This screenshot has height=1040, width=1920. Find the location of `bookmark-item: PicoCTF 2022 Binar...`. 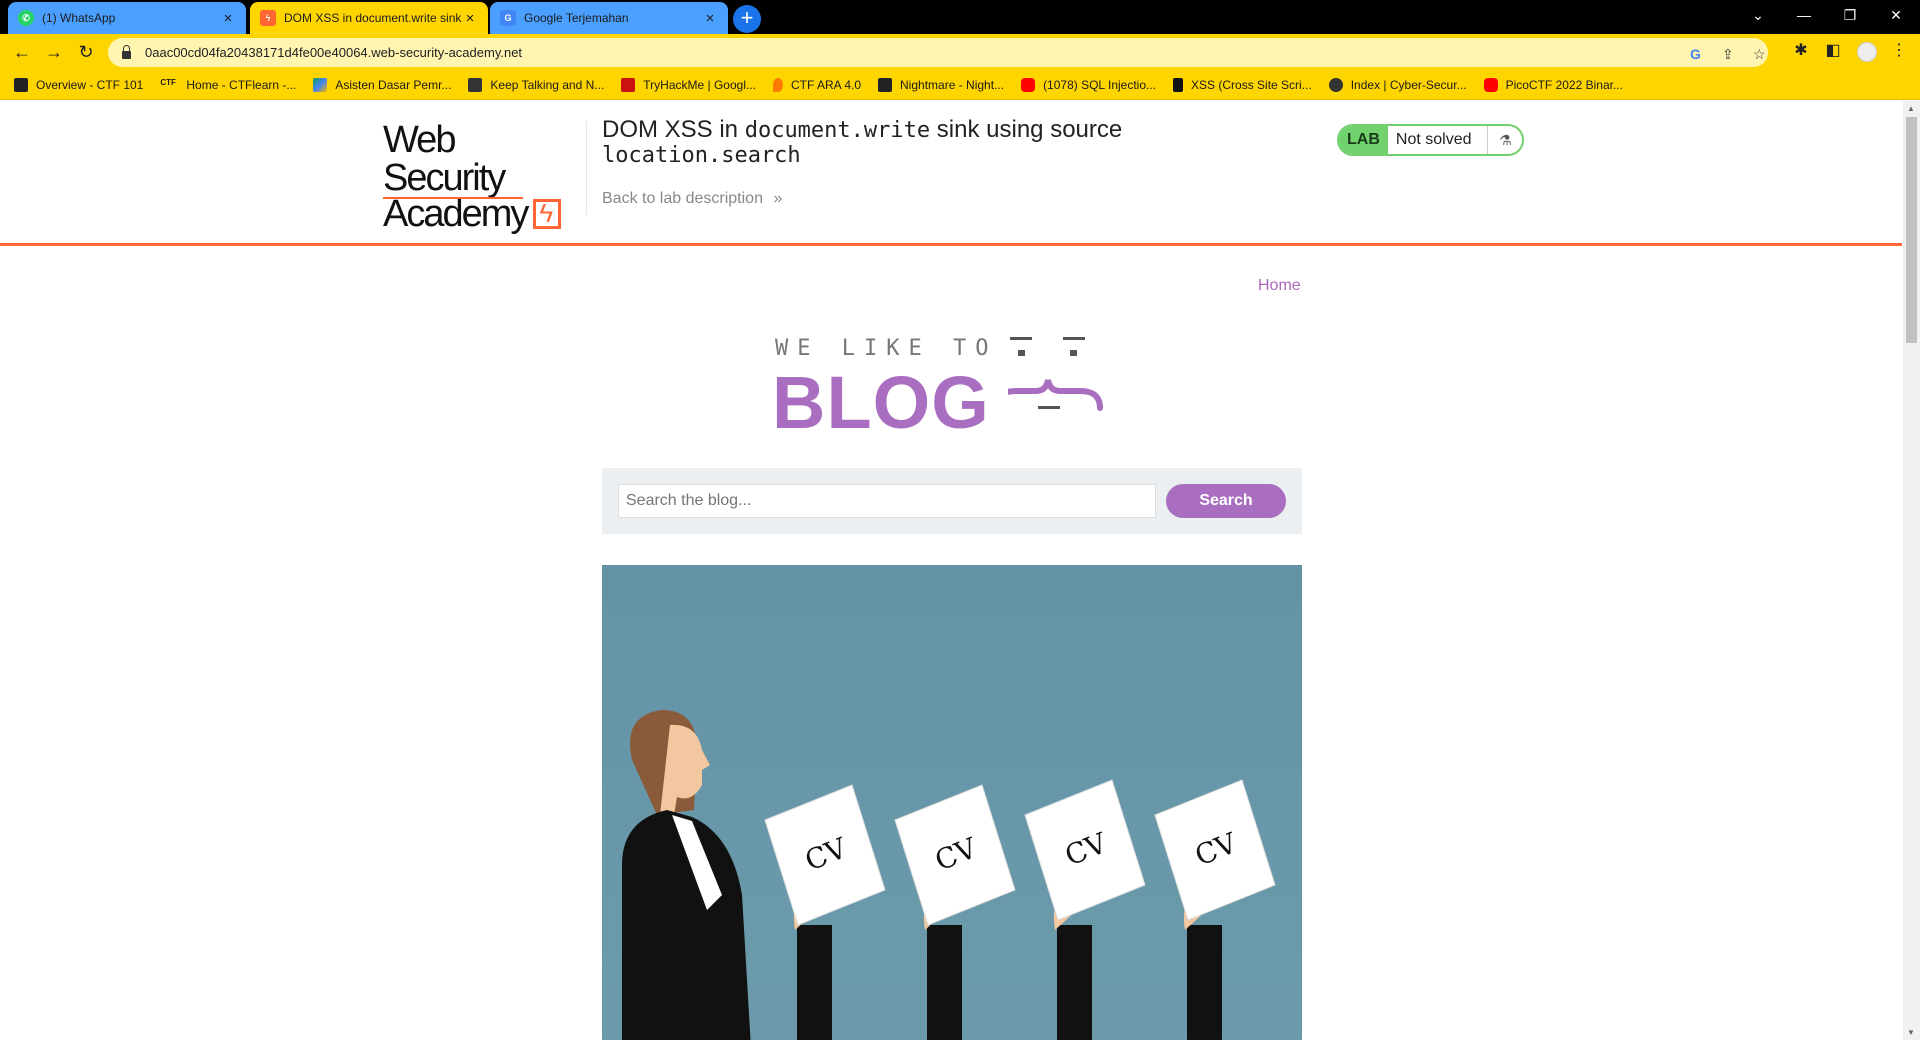

bookmark-item: PicoCTF 2022 Binar... is located at coordinates (1553, 84).